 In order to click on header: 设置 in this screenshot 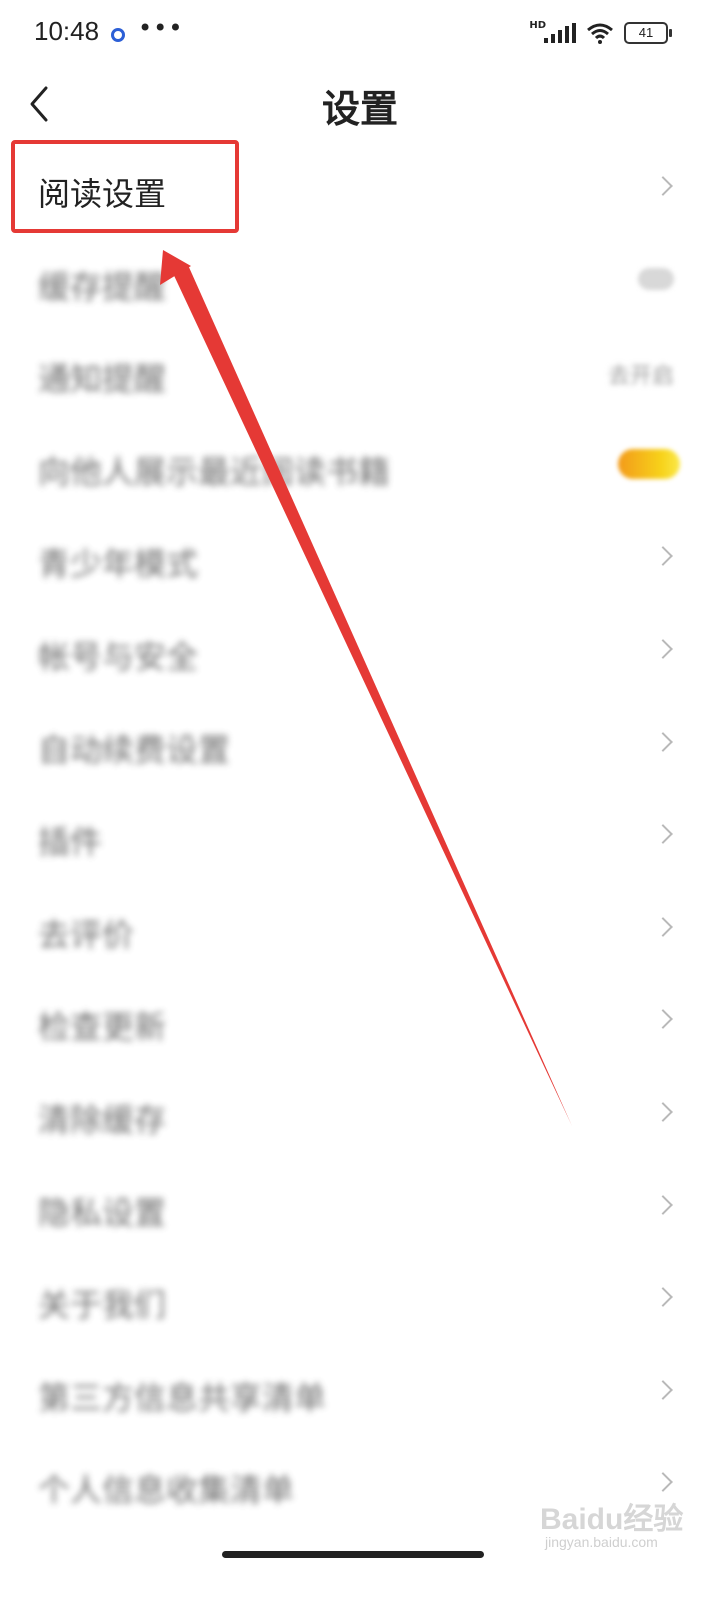, I will do `click(360, 104)`.